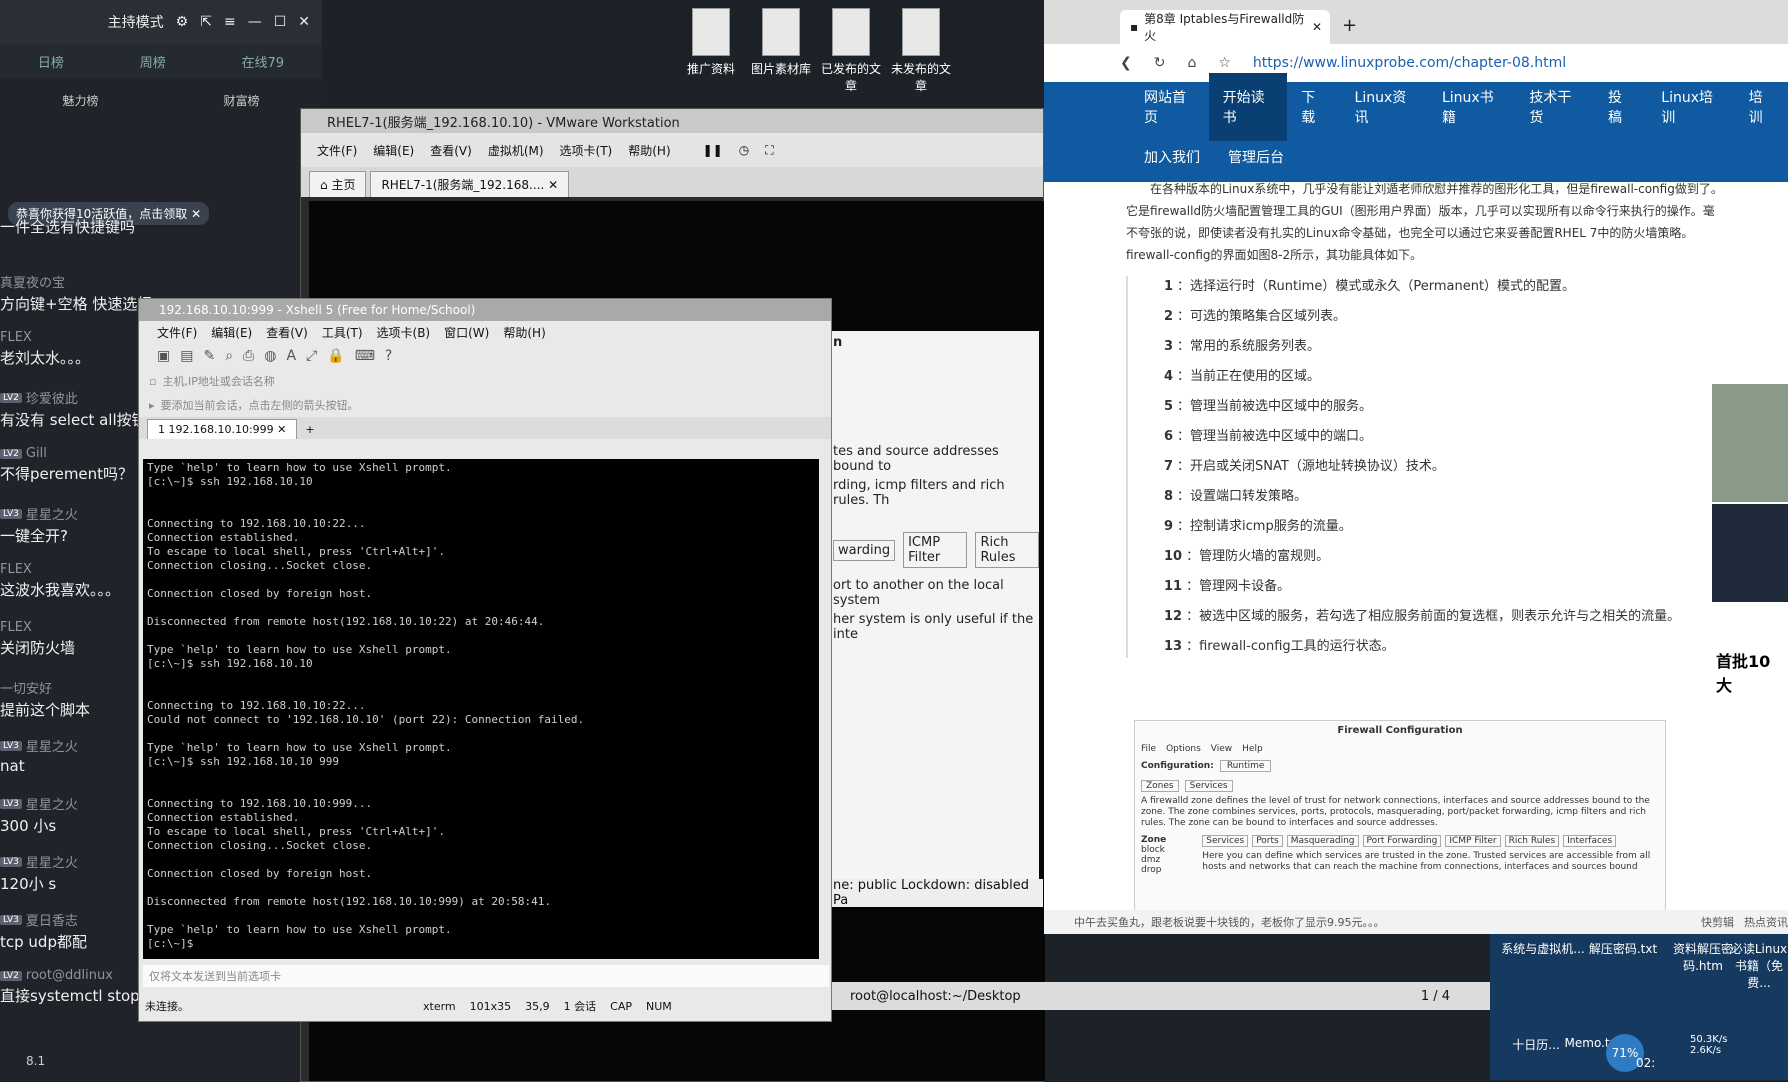 This screenshot has width=1788, height=1082. What do you see at coordinates (711, 42) in the screenshot?
I see `desktop-icon-promo: 推广资料` at bounding box center [711, 42].